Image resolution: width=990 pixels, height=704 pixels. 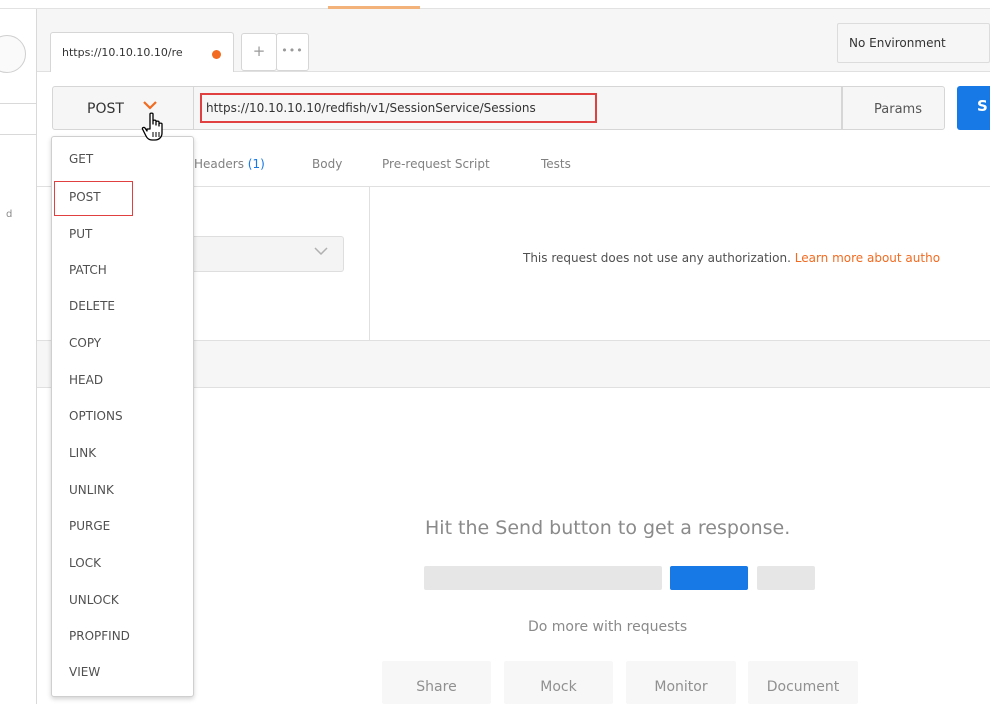 What do you see at coordinates (88, 270) in the screenshot?
I see `method-option-patch: PATCH` at bounding box center [88, 270].